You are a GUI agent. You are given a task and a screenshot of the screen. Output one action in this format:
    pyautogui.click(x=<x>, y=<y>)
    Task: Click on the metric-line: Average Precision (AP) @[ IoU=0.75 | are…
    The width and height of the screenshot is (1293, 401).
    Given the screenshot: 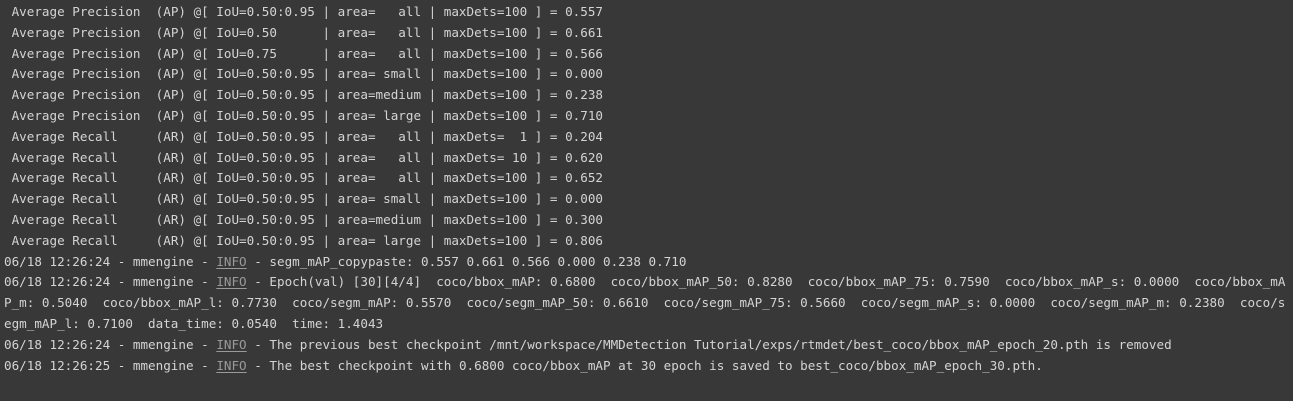 What is the action you would take?
    pyautogui.click(x=303, y=53)
    